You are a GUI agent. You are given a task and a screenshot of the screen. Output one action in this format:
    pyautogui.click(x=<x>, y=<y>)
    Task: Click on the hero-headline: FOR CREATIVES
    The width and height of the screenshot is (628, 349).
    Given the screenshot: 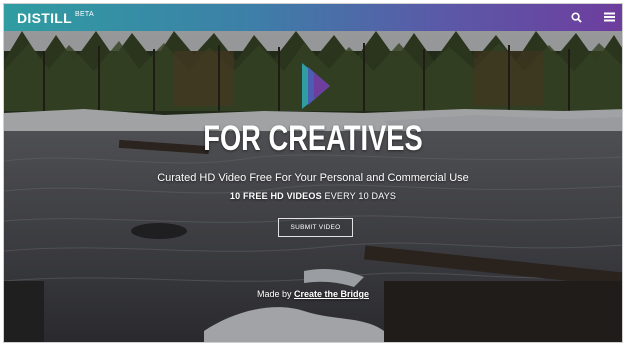 What is the action you would take?
    pyautogui.click(x=313, y=138)
    